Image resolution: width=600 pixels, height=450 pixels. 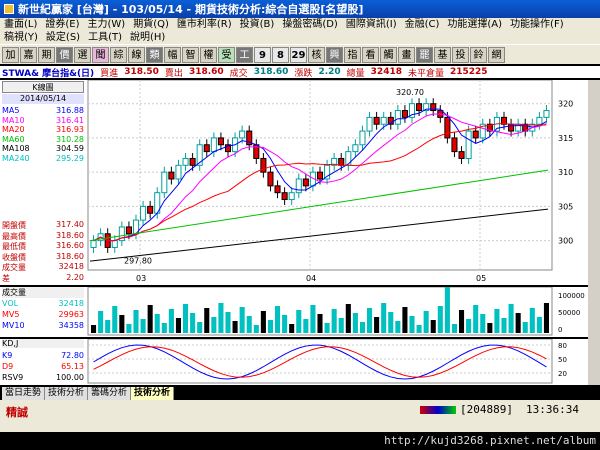 I want to click on kd-panel: 80 50 20 KD,J K9 72.80 D9 65.13 RSV9 100.00, so click(x=294, y=361).